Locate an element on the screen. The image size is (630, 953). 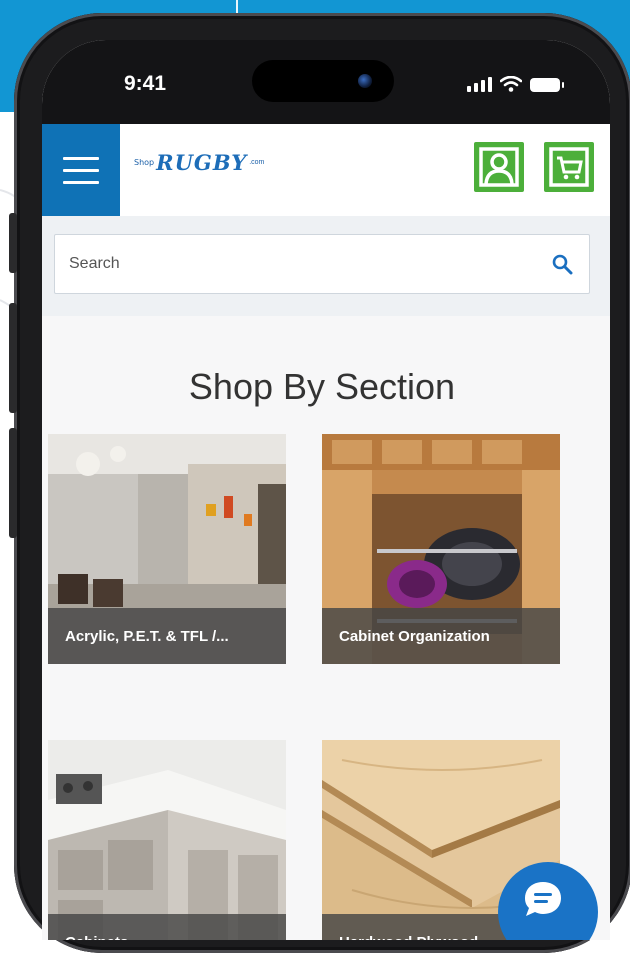
cart-button is located at coordinates (569, 167).